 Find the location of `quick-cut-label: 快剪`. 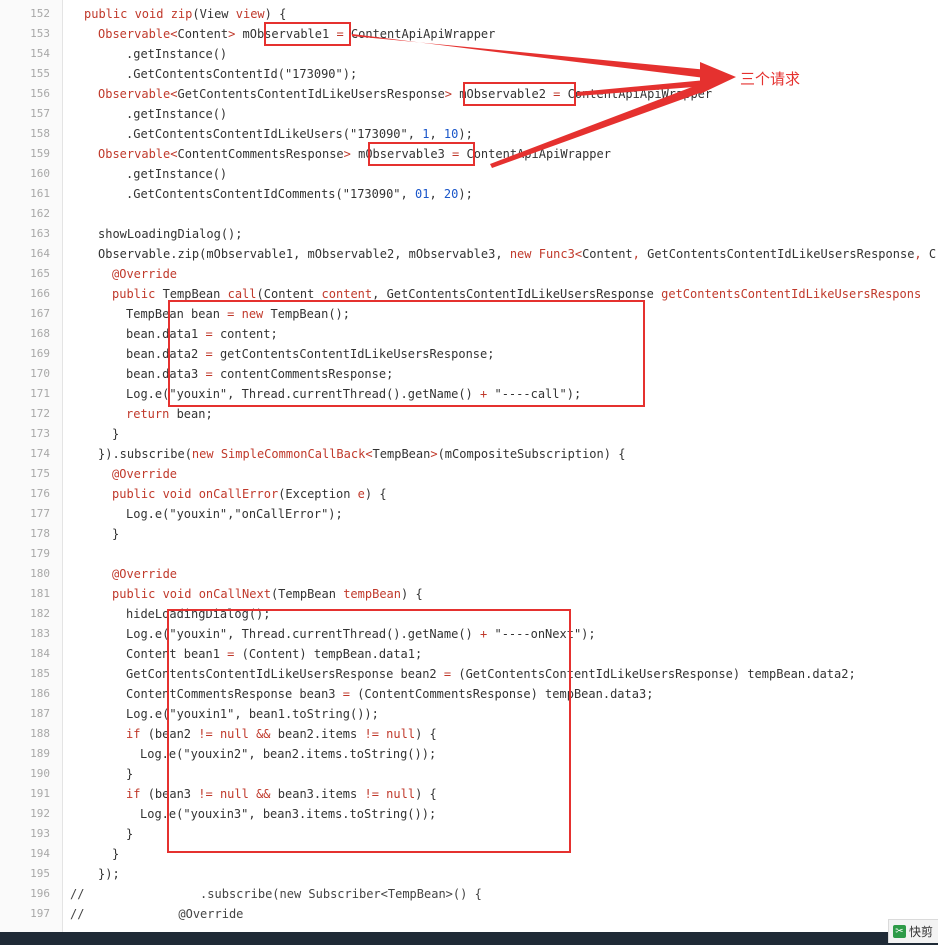

quick-cut-label: 快剪 is located at coordinates (921, 932).